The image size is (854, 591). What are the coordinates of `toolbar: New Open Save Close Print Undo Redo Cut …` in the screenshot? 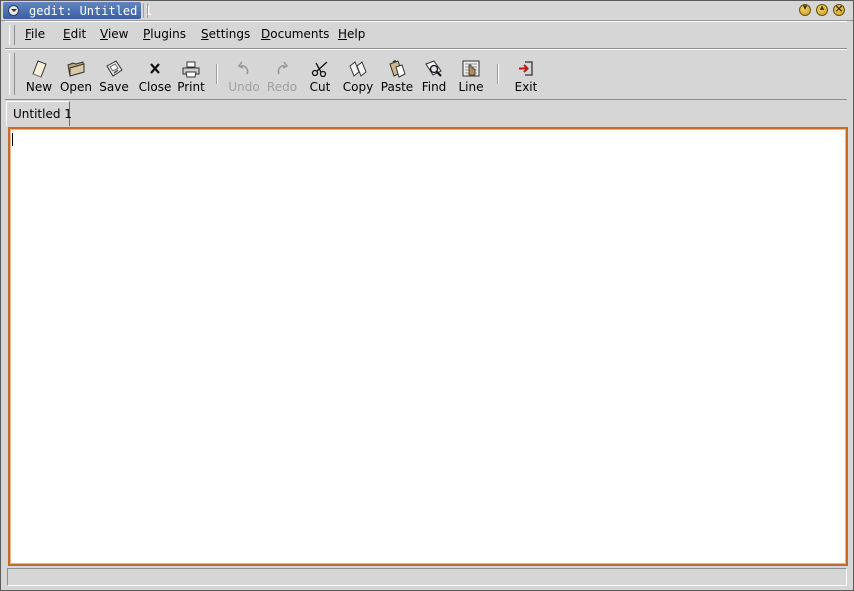 It's located at (426, 74).